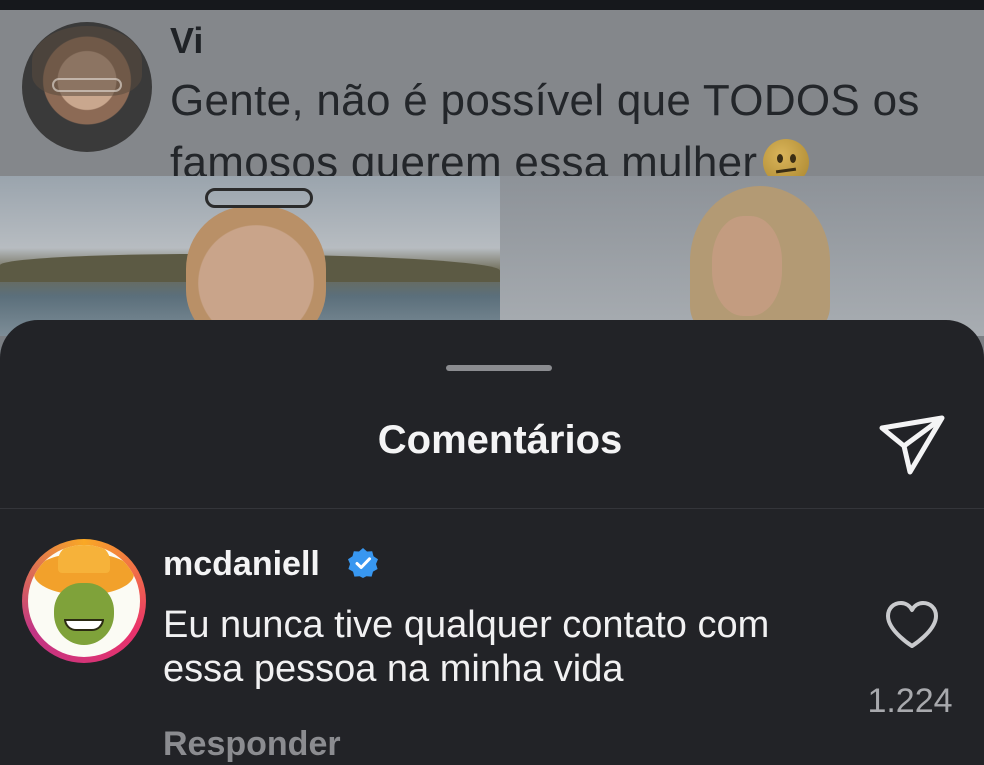 Image resolution: width=984 pixels, height=765 pixels. What do you see at coordinates (912, 625) in the screenshot?
I see `heart-icon` at bounding box center [912, 625].